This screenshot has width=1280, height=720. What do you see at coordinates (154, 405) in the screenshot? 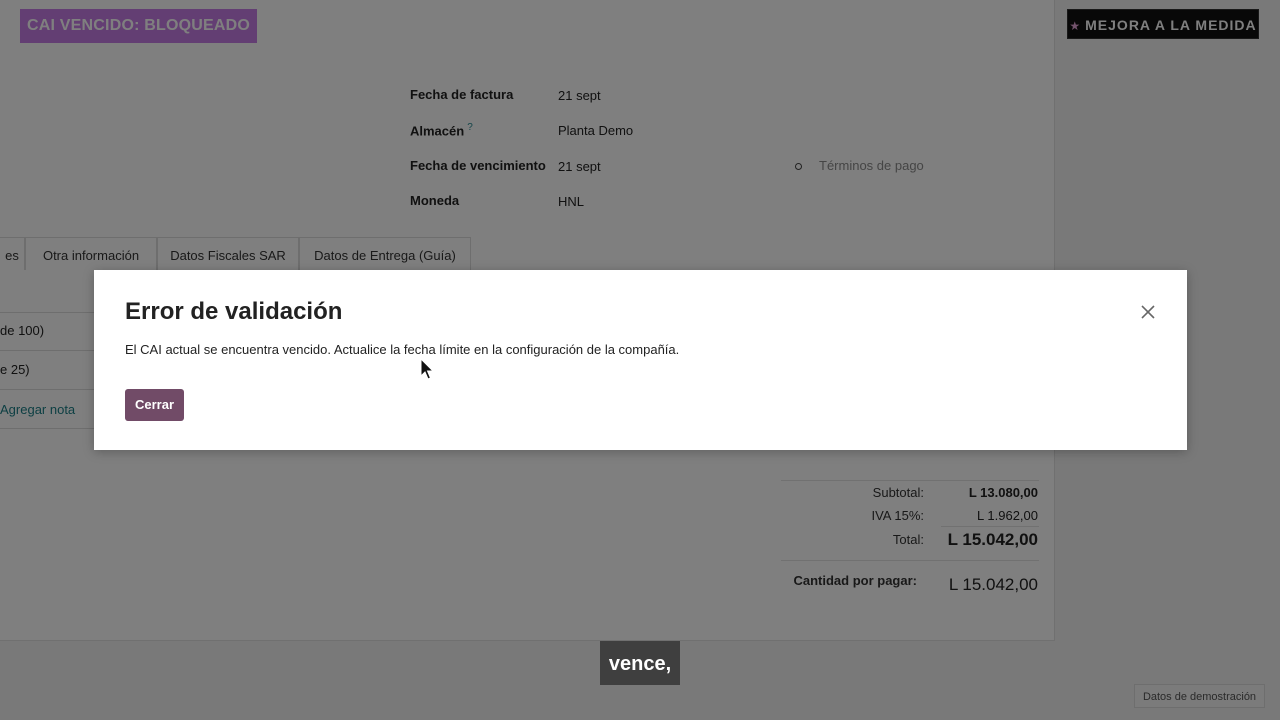
I see `close-button: Cerrar` at bounding box center [154, 405].